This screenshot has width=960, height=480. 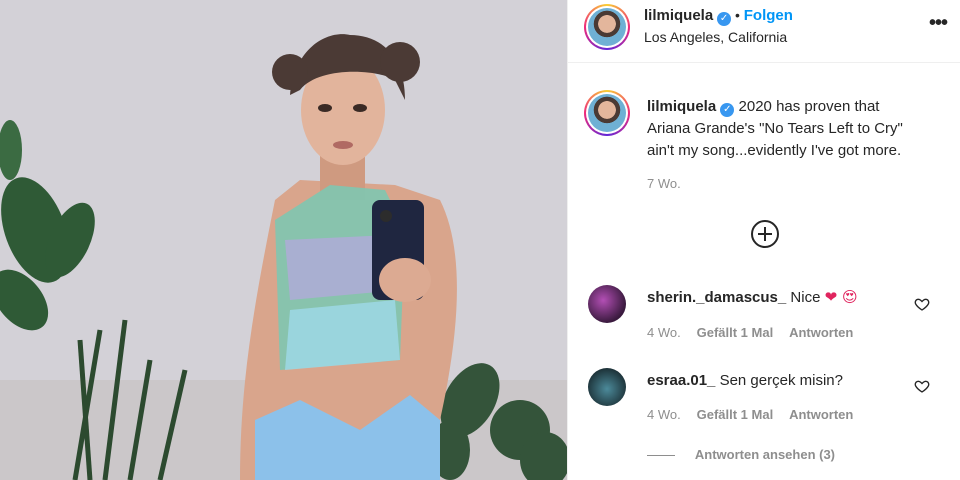 What do you see at coordinates (661, 455) in the screenshot?
I see `divider-line` at bounding box center [661, 455].